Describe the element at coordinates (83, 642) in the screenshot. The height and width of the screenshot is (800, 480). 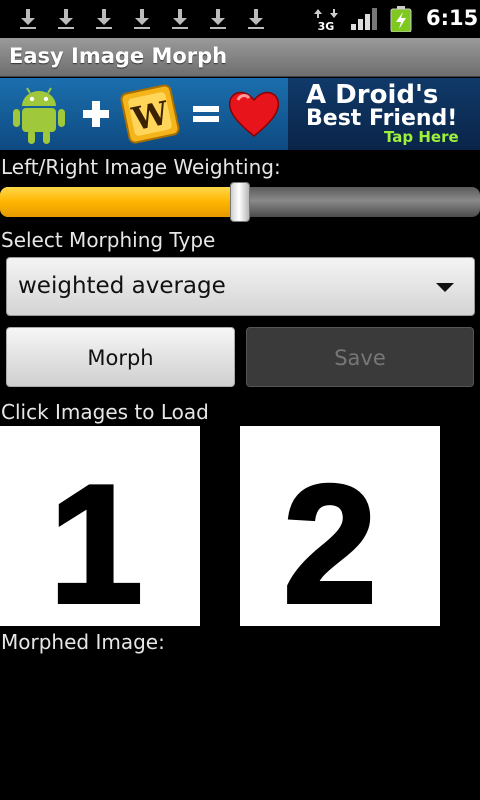
I see `morphed-image-label: Morphed Image:` at that location.